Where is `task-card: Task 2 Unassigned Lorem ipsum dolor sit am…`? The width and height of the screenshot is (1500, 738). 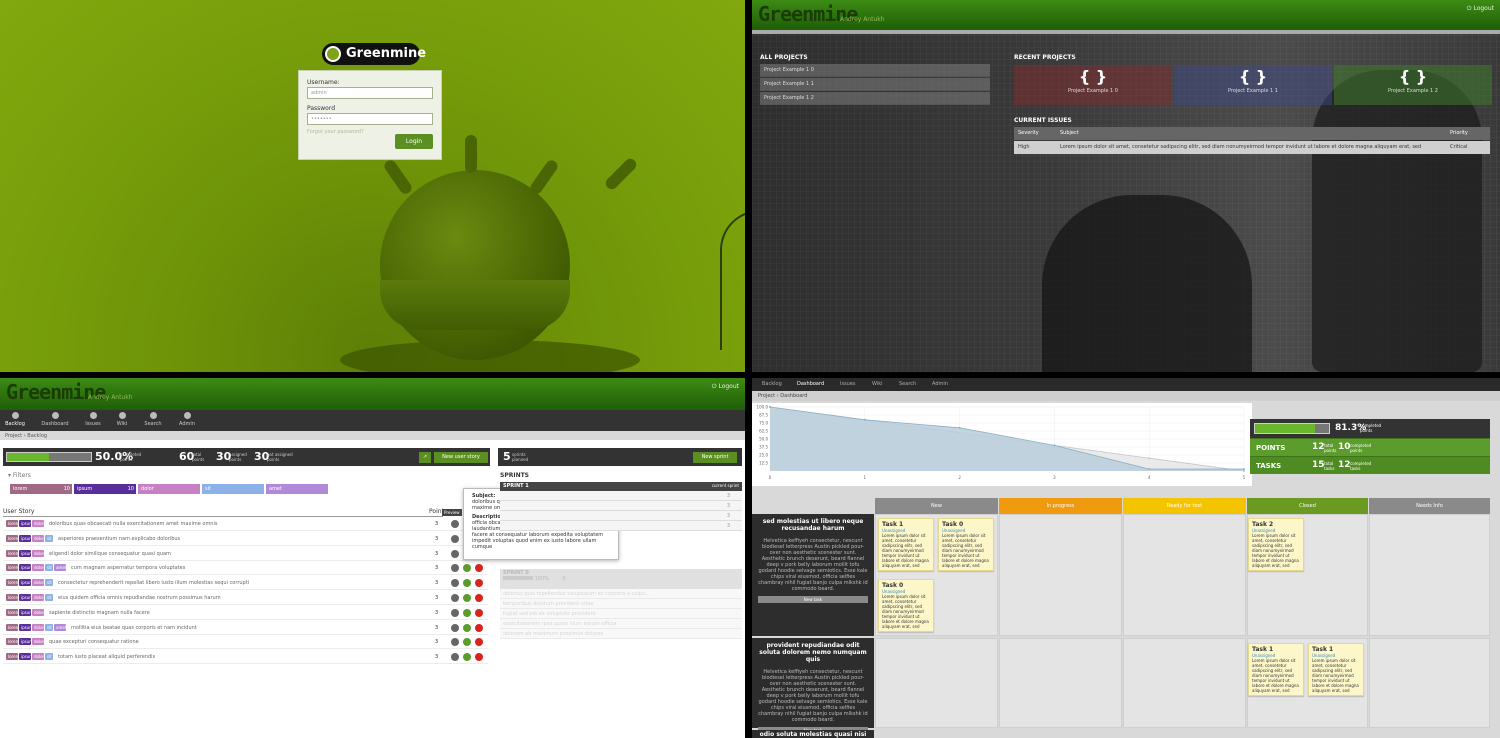
task-card: Task 2 Unassigned Lorem ipsum dolor sit am… is located at coordinates (1276, 544).